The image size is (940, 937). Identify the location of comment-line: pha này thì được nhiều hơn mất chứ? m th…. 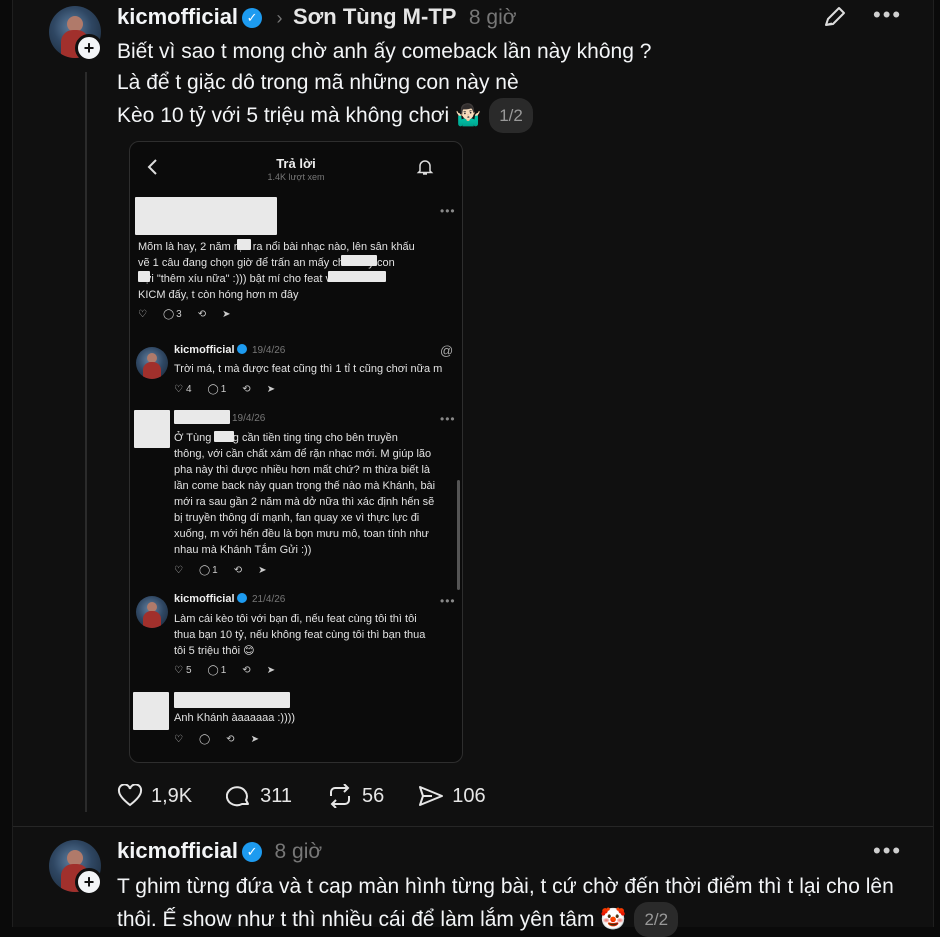
(302, 470).